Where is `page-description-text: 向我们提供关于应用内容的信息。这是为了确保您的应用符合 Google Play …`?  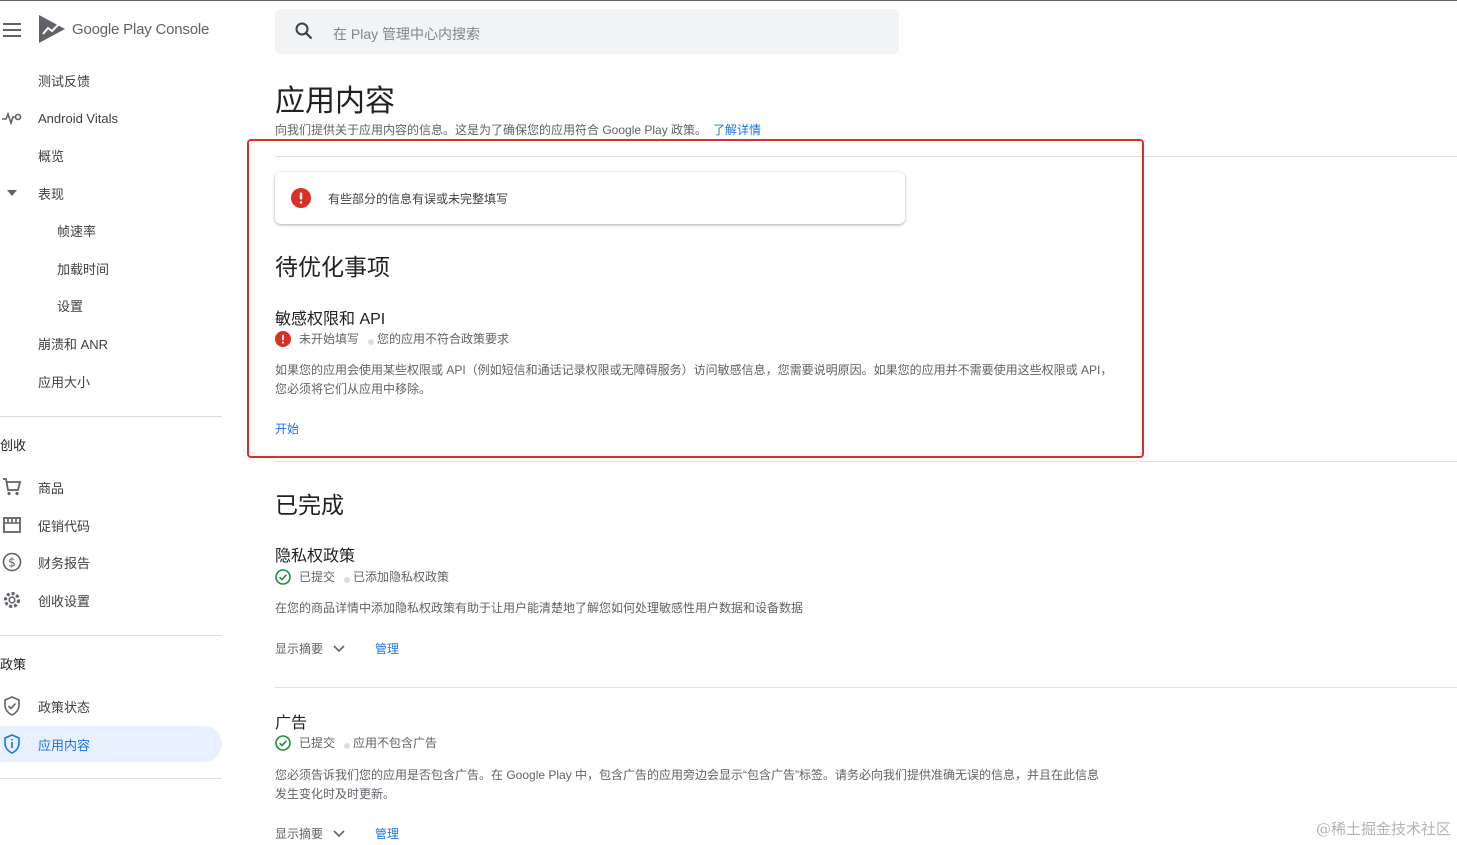
page-description-text: 向我们提供关于应用内容的信息。这是为了确保您的应用符合 Google Play … is located at coordinates (491, 130).